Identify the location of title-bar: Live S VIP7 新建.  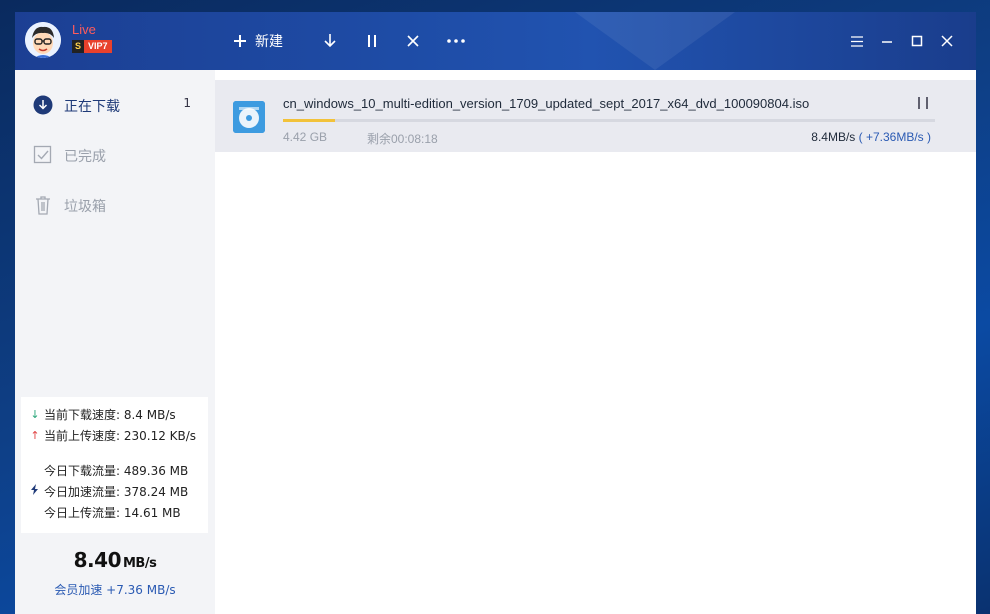
(495, 41).